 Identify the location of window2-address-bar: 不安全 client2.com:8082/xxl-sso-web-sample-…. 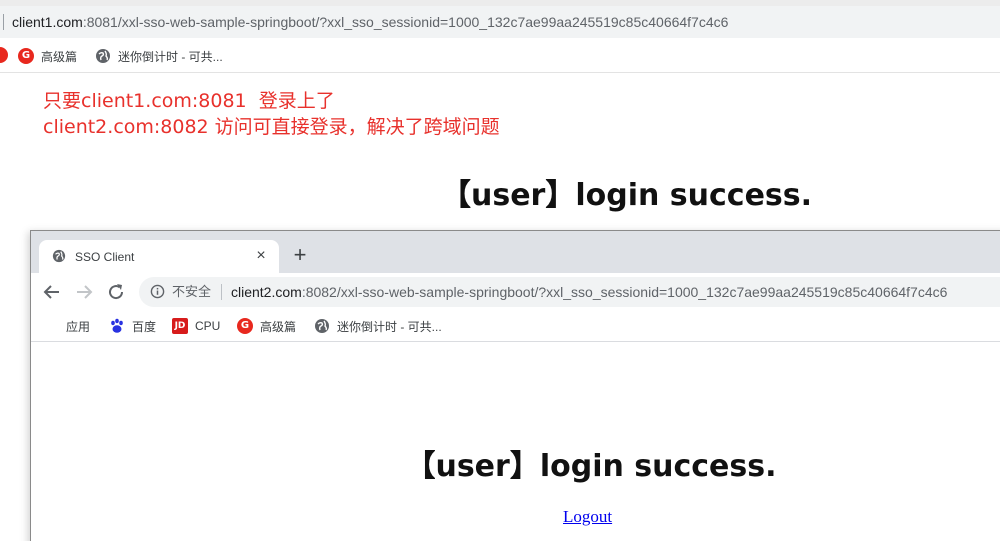
(569, 292).